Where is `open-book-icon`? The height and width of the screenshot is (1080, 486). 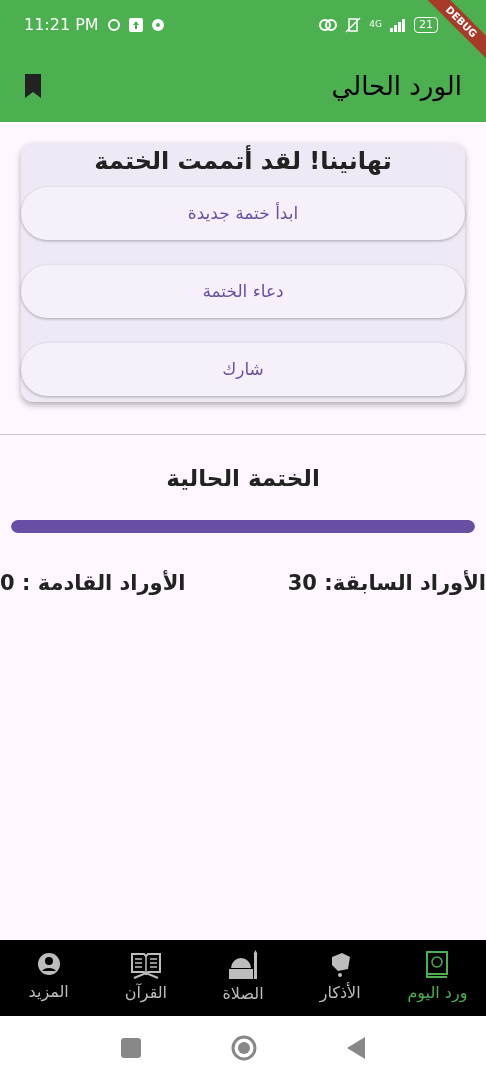 open-book-icon is located at coordinates (145, 965).